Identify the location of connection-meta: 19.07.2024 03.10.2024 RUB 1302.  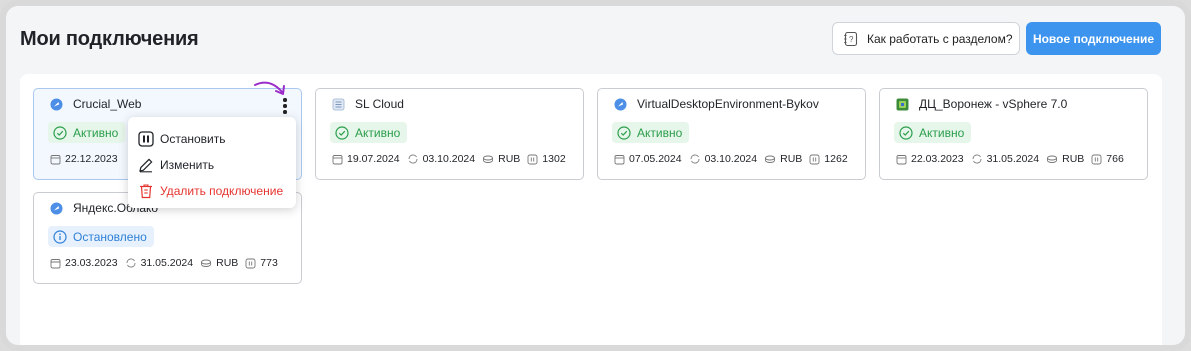
(449, 159).